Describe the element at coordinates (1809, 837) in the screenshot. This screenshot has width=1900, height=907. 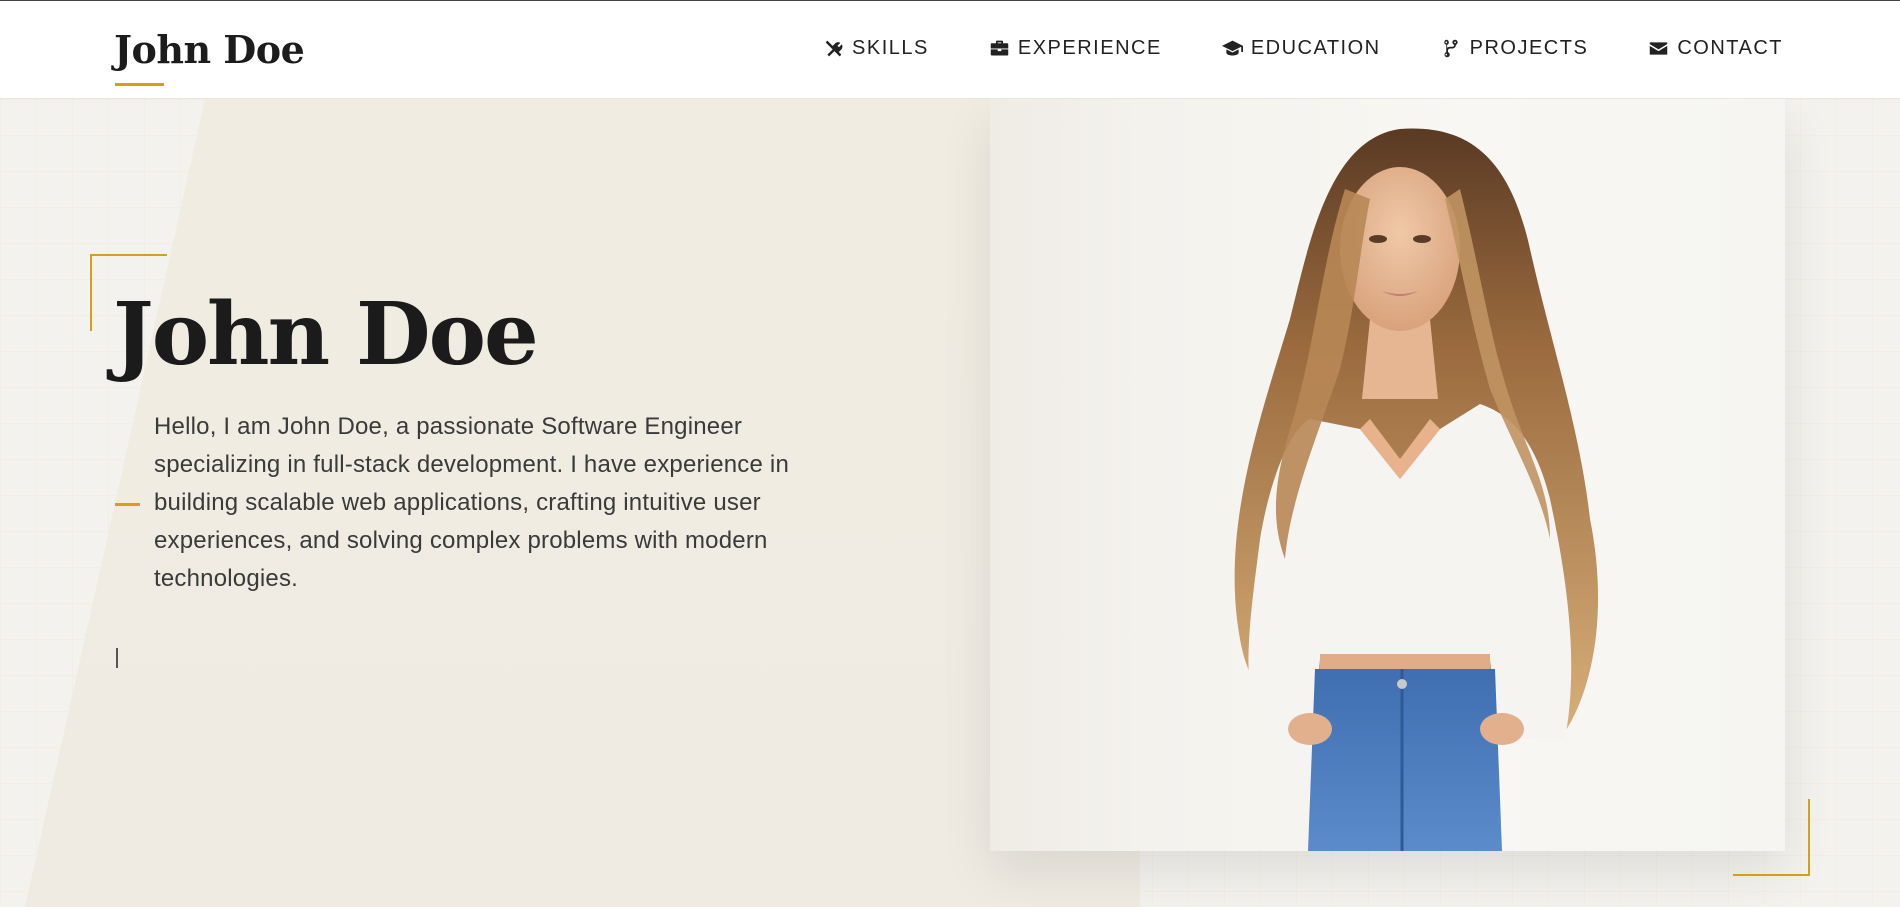
I see `corner-accent-bottom-right-vertical` at that location.